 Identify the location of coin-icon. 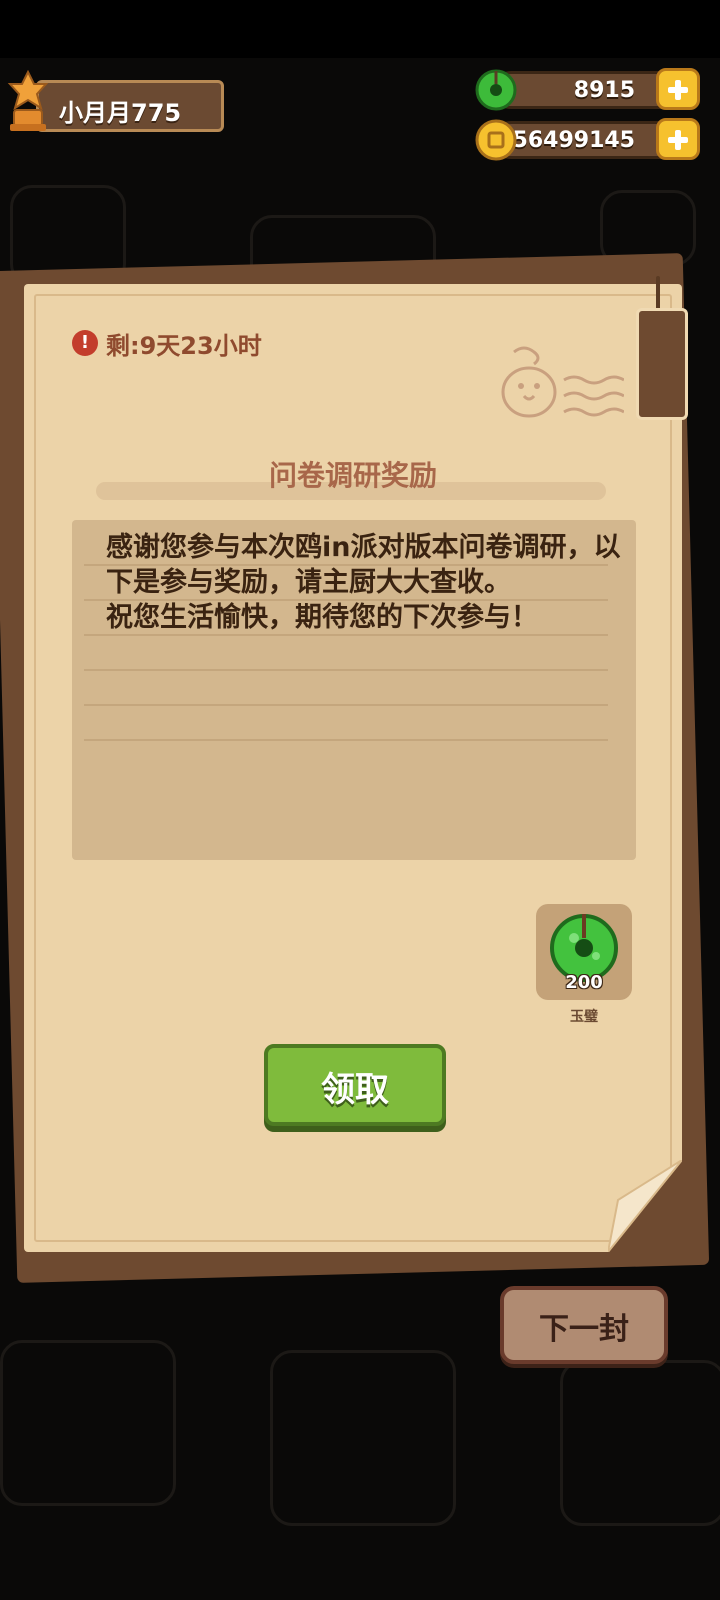
(496, 140).